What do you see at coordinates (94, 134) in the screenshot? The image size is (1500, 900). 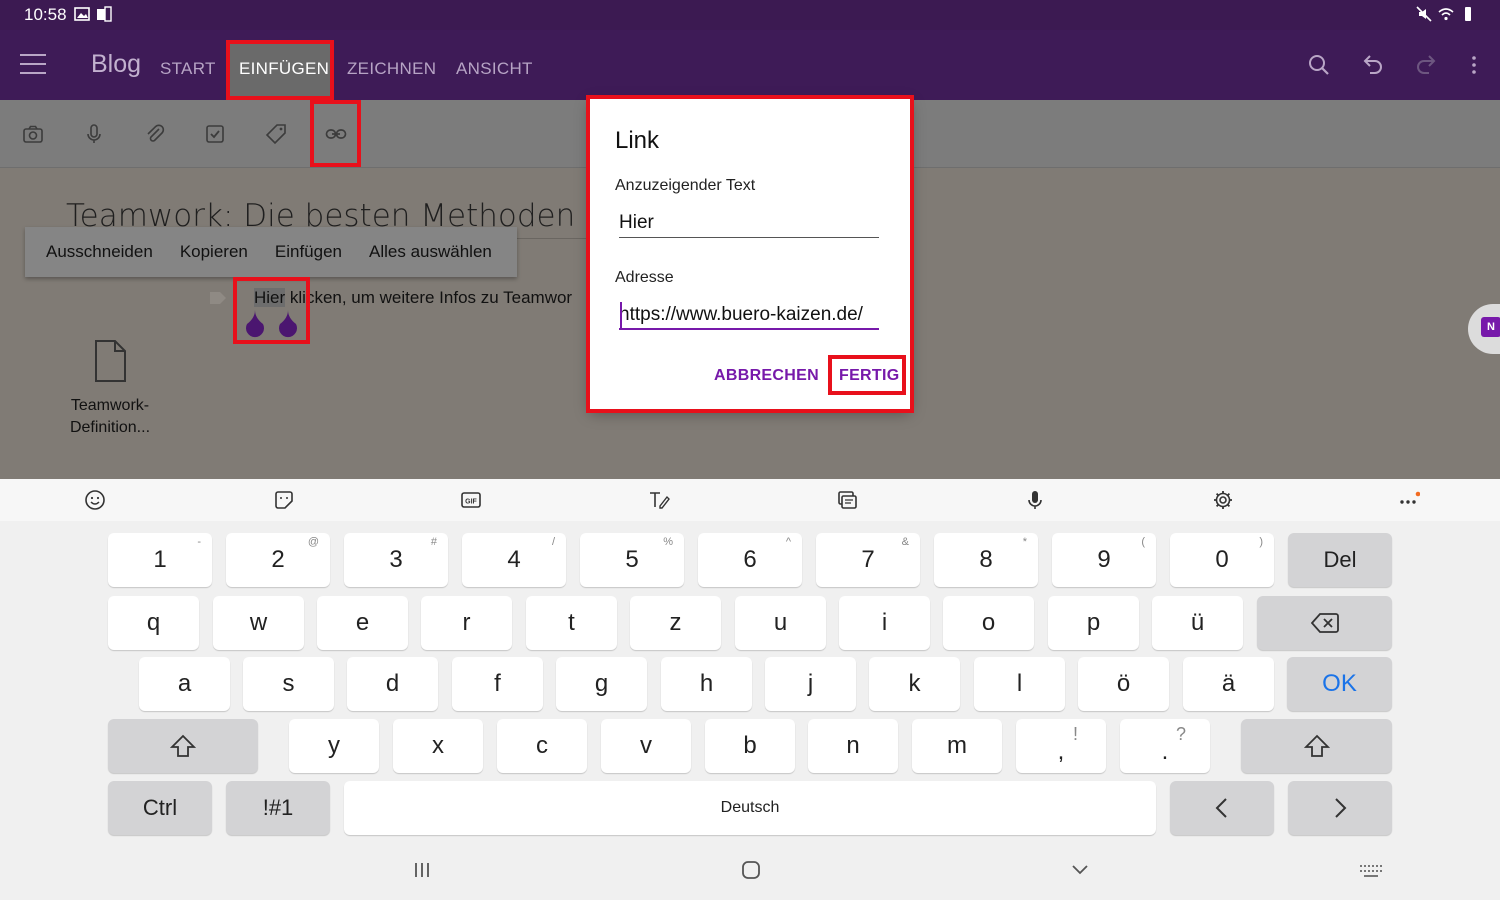 I see `microphone-icon` at bounding box center [94, 134].